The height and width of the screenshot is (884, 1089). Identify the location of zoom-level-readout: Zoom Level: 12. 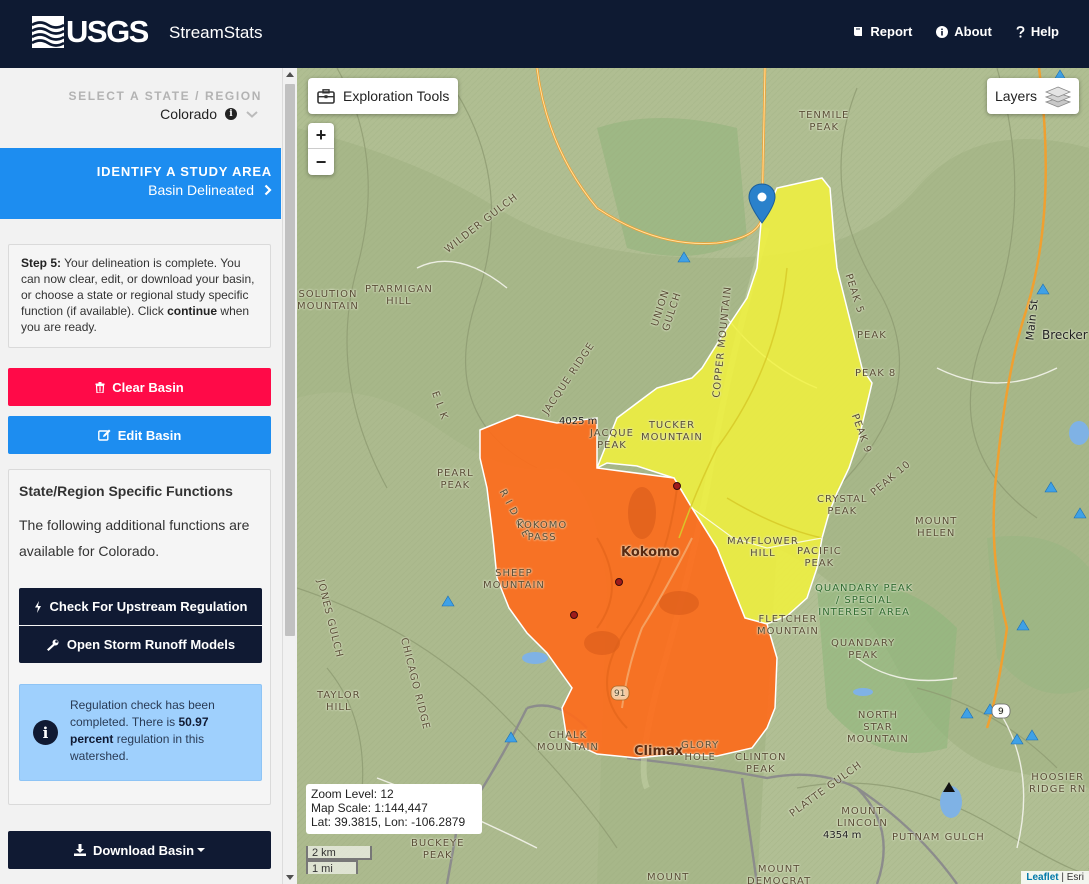
(352, 794).